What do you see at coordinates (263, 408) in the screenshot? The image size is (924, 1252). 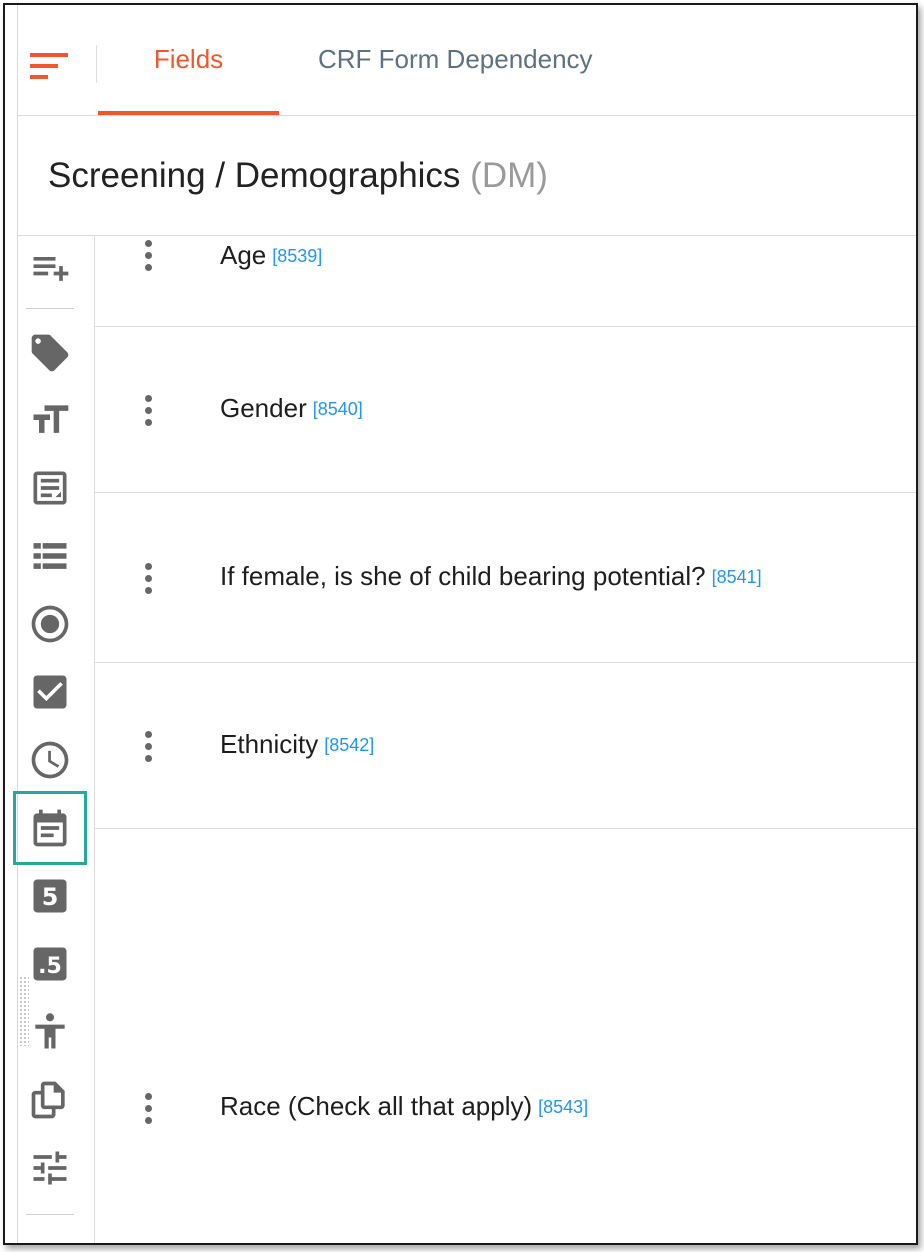 I see `field-name: Gender` at bounding box center [263, 408].